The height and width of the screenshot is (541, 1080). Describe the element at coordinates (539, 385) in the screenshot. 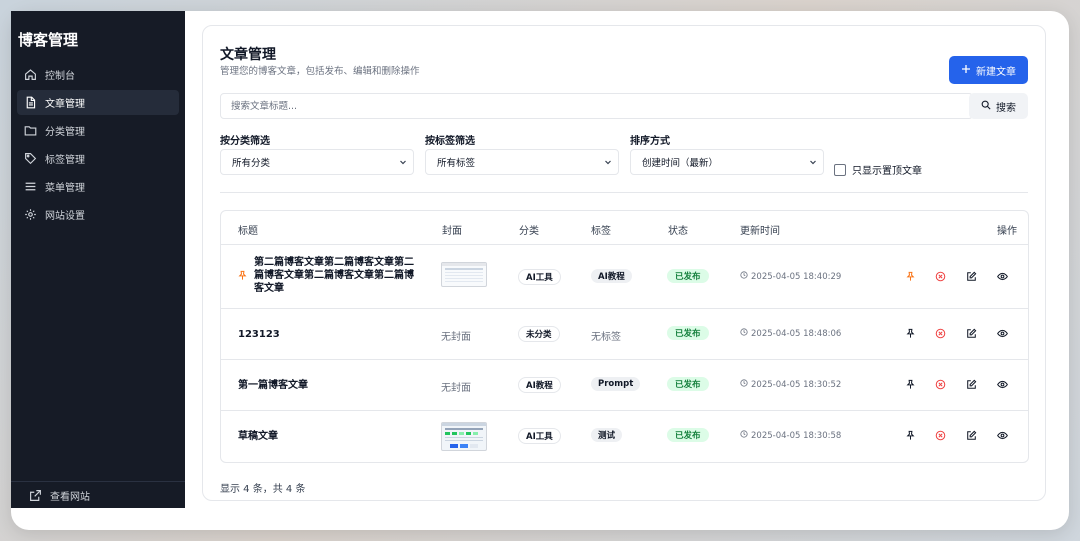

I see `category-badge: AI教程` at that location.